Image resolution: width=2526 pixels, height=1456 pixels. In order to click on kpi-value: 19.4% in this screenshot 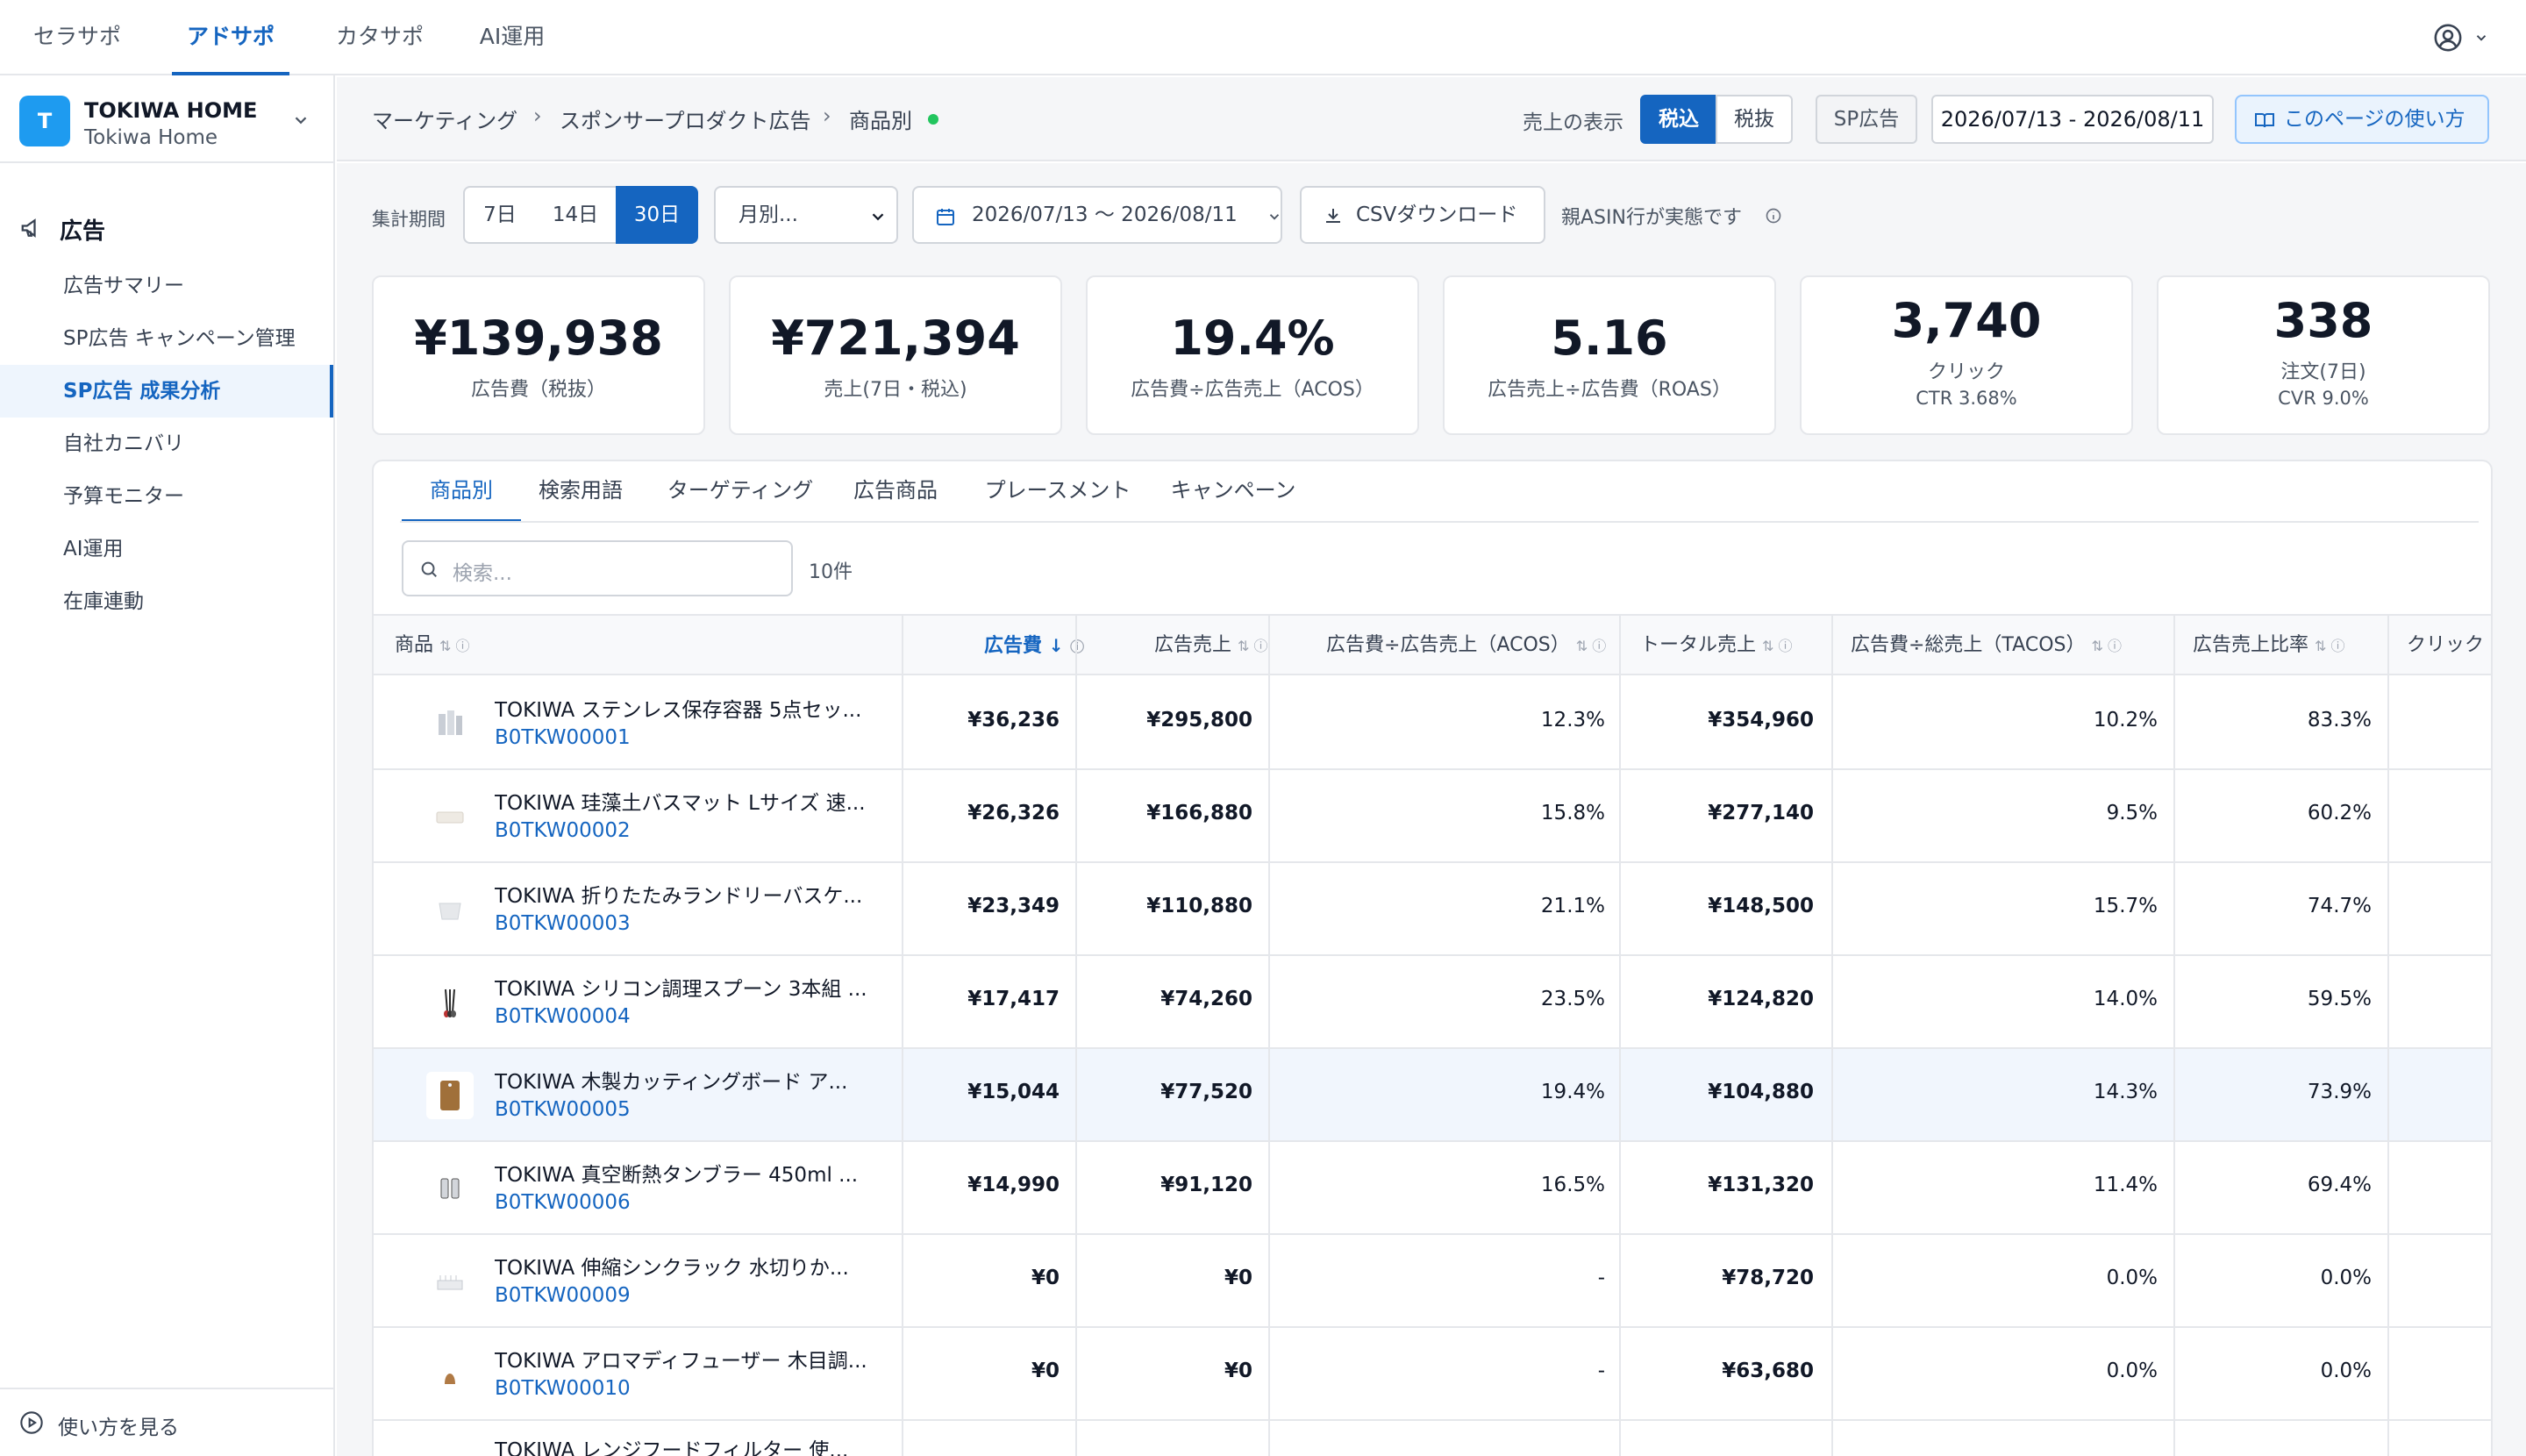, I will do `click(1252, 338)`.